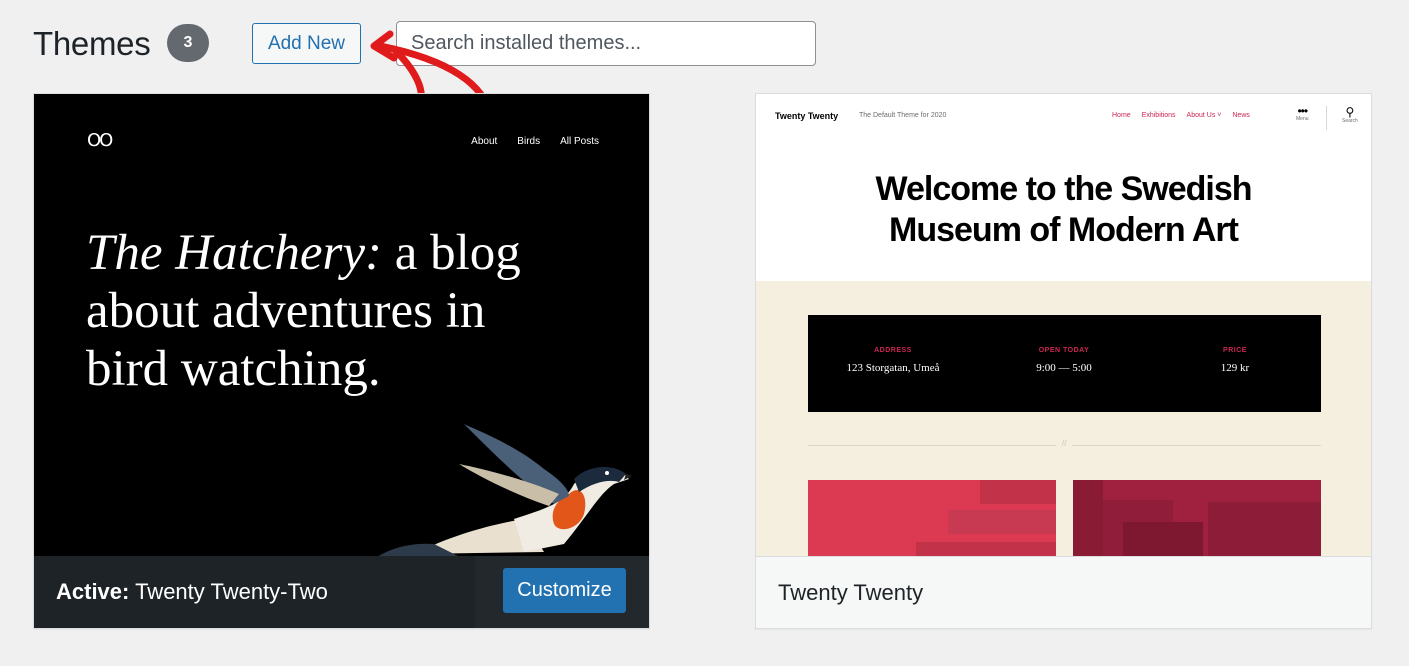 This screenshot has height=666, width=1409. I want to click on menu-item: Home, so click(1121, 115).